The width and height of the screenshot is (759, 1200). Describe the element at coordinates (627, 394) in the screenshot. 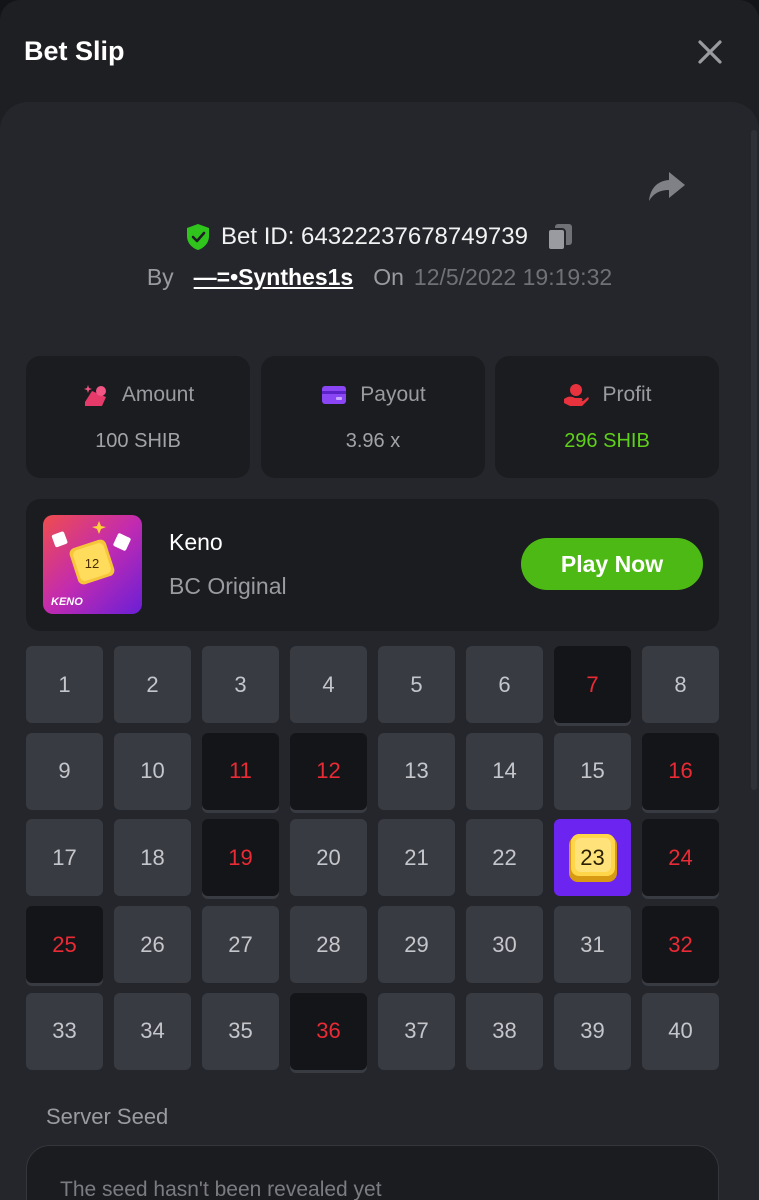

I see `stat-label: Profit` at that location.